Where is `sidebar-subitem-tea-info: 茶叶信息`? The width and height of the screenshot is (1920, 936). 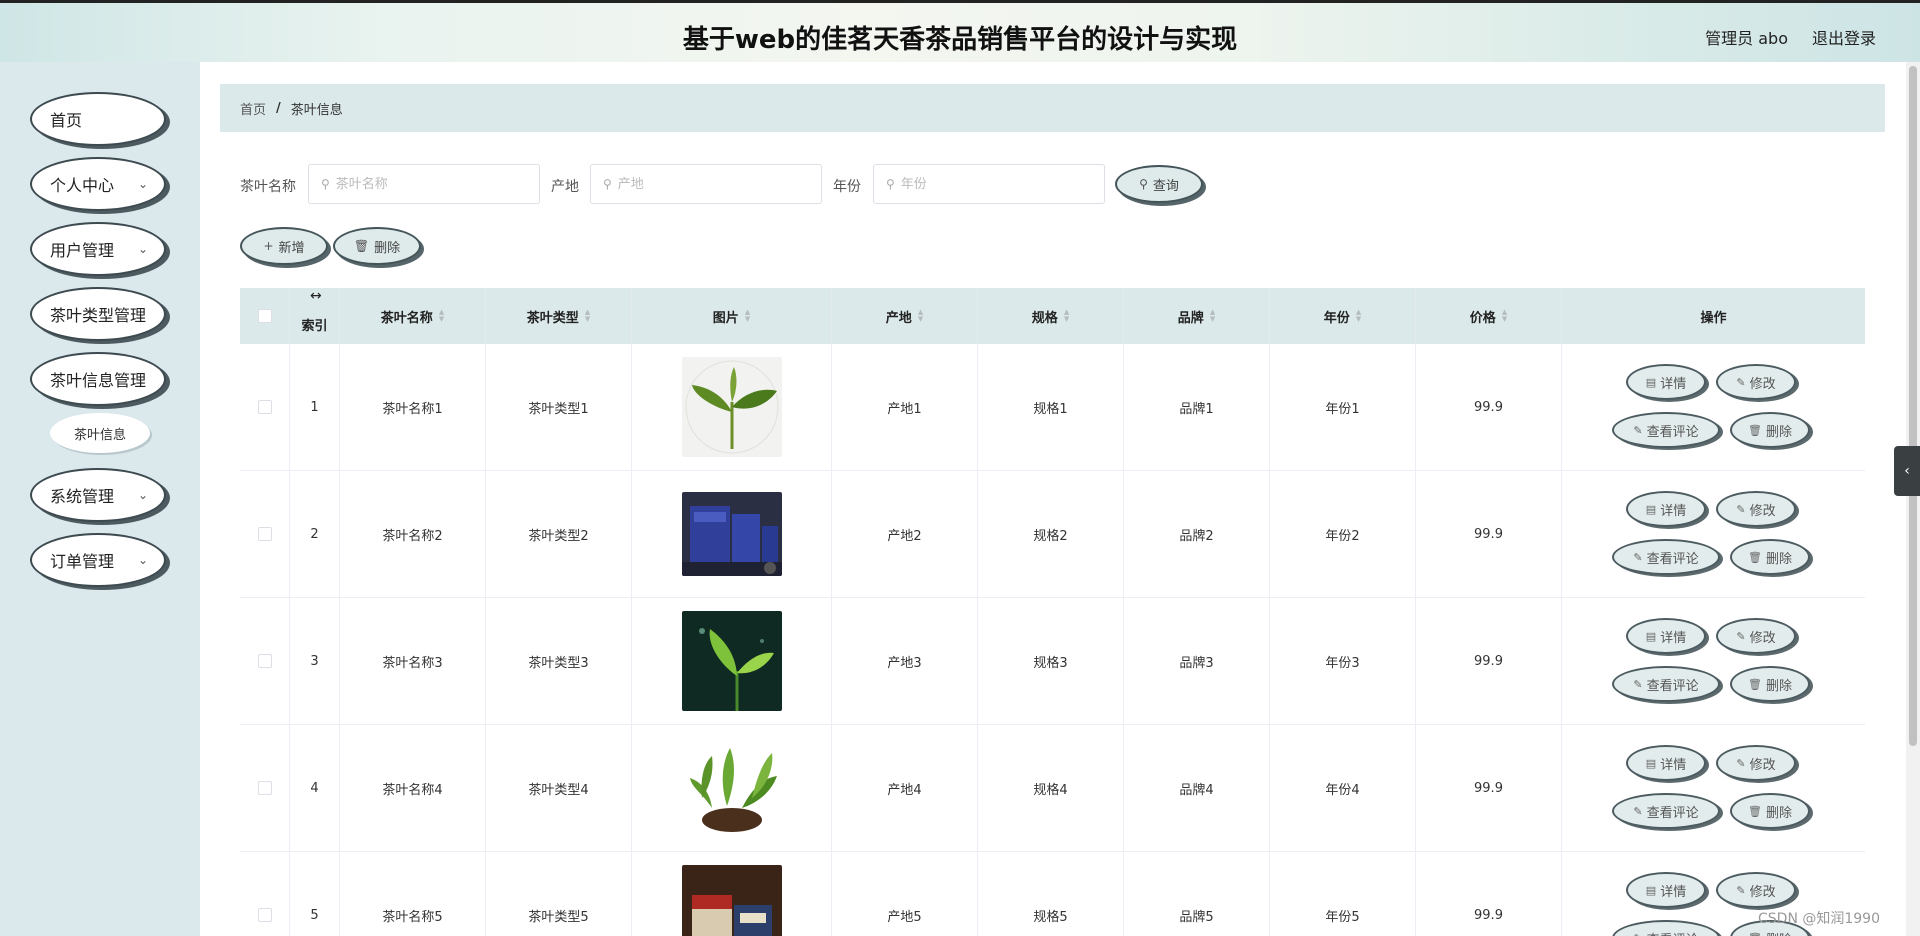
sidebar-subitem-tea-info: 茶叶信息 is located at coordinates (100, 433).